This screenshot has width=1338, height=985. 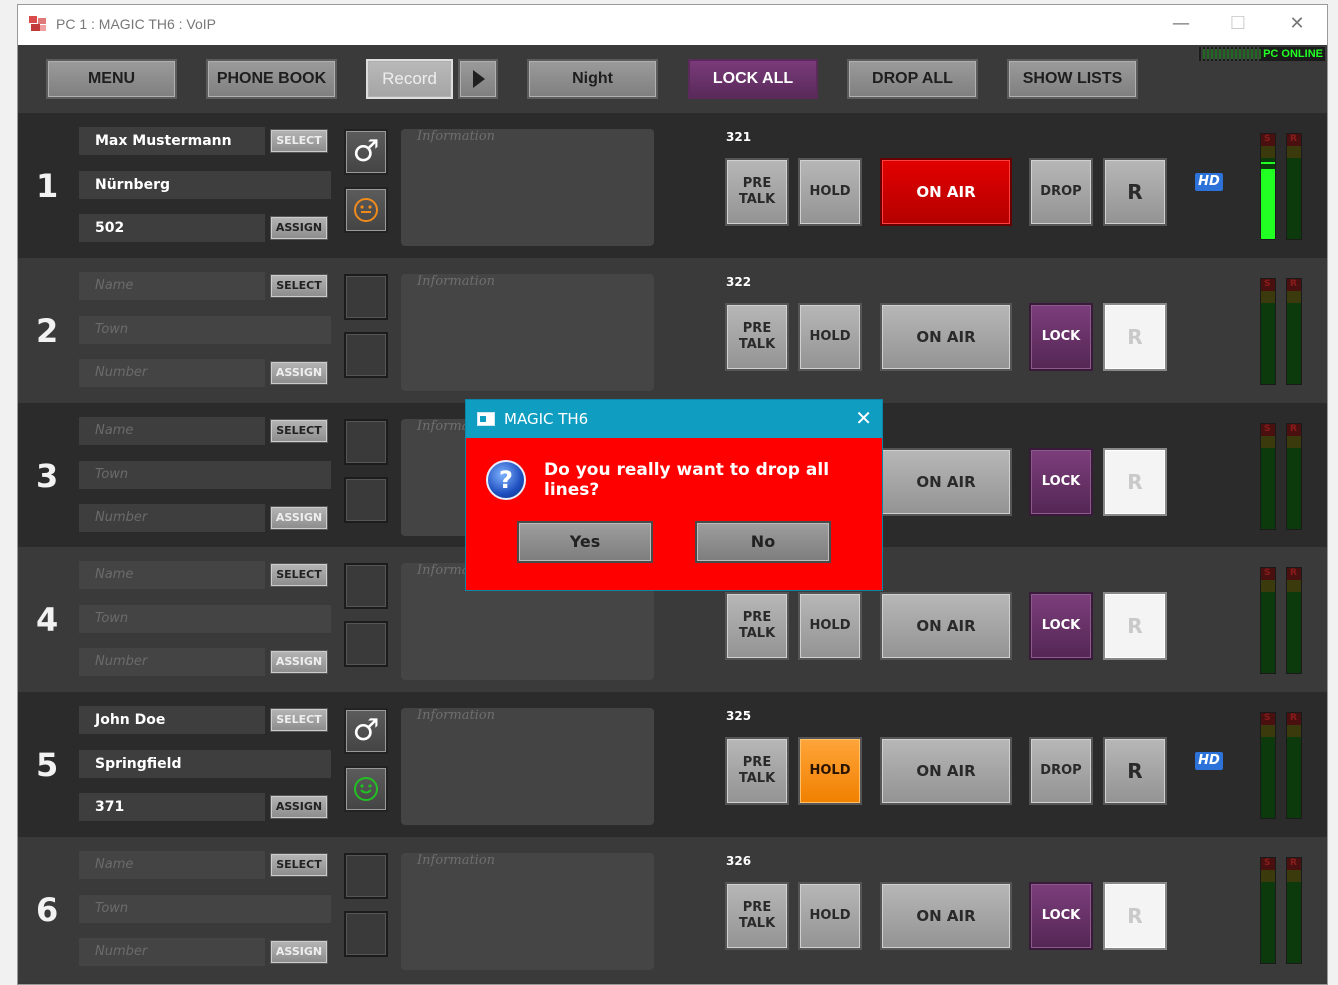 What do you see at coordinates (753, 79) in the screenshot?
I see `lock-all-button: LOCK ALL` at bounding box center [753, 79].